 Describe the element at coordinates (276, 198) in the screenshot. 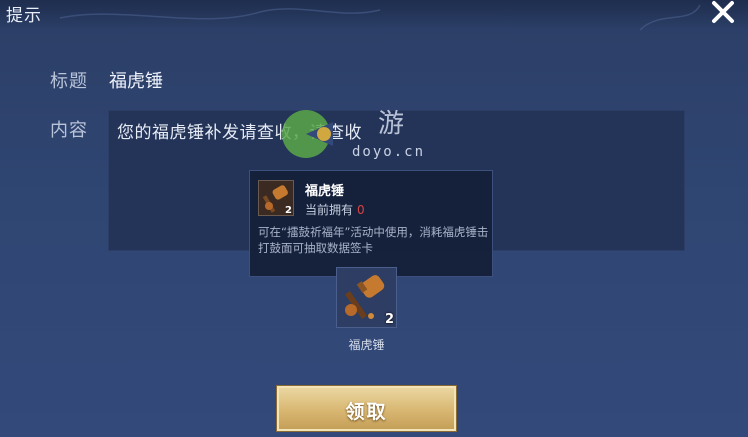

I see `hammer-icon: 2` at that location.